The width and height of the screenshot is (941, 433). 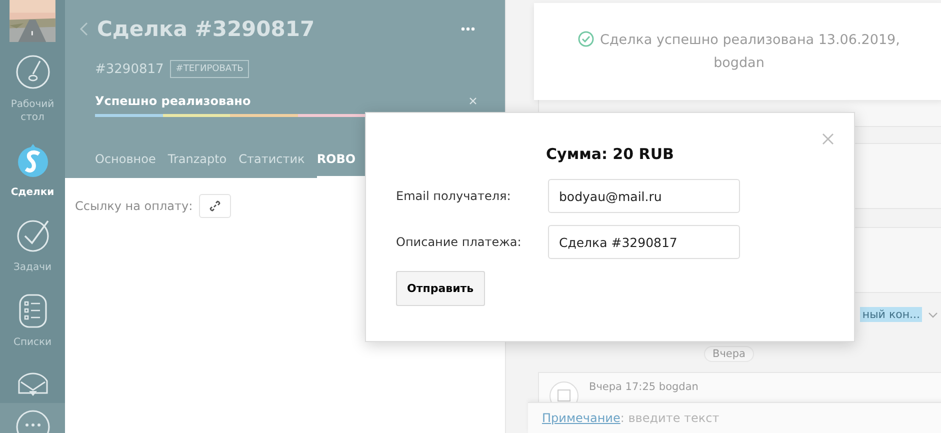 I want to click on check-circle-icon, so click(x=586, y=38).